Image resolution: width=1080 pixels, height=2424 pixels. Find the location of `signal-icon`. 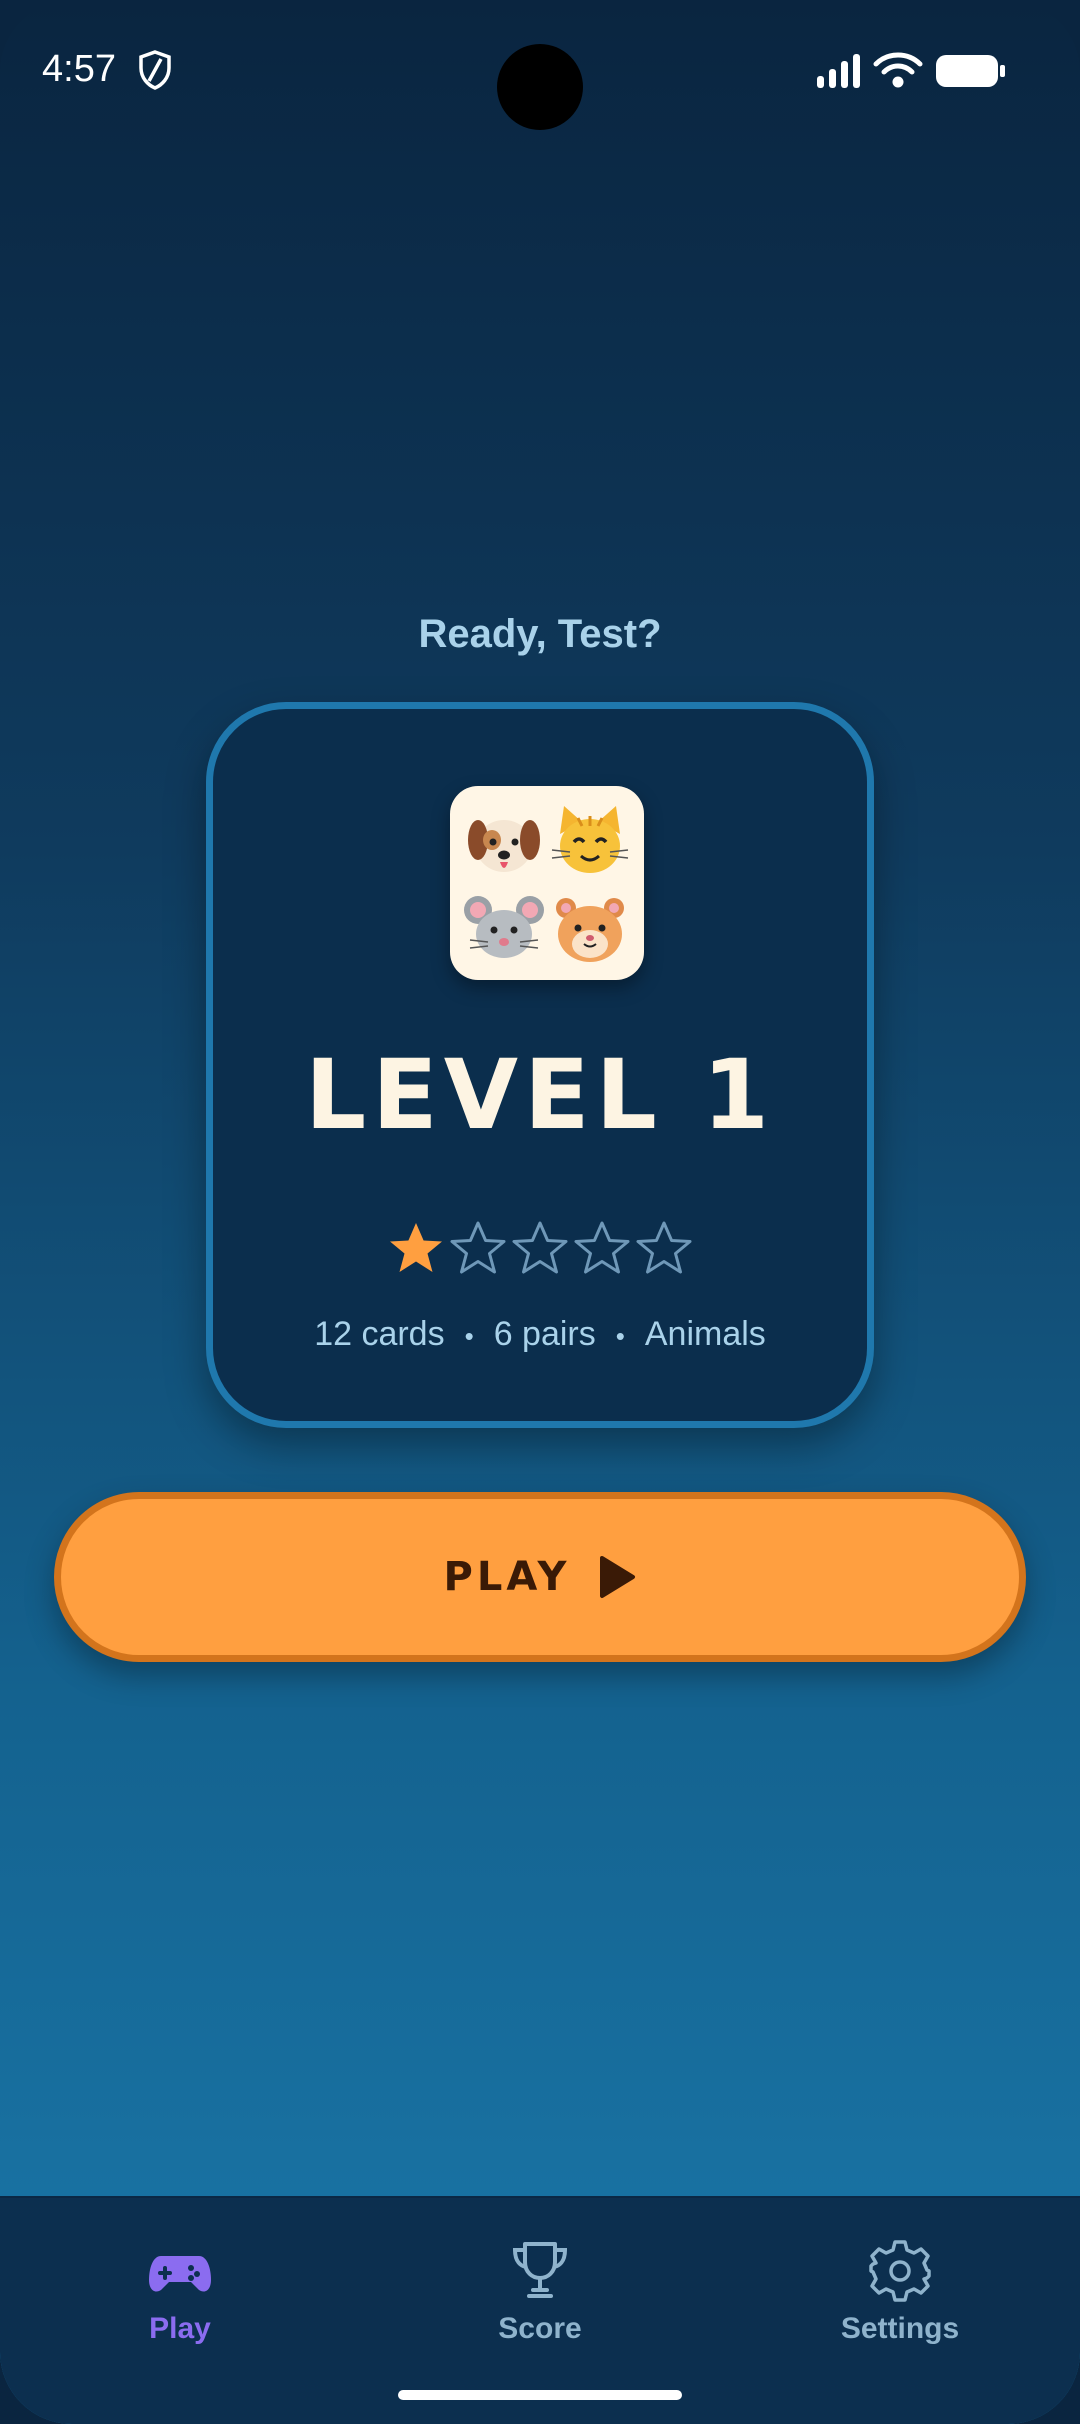

signal-icon is located at coordinates (838, 71).